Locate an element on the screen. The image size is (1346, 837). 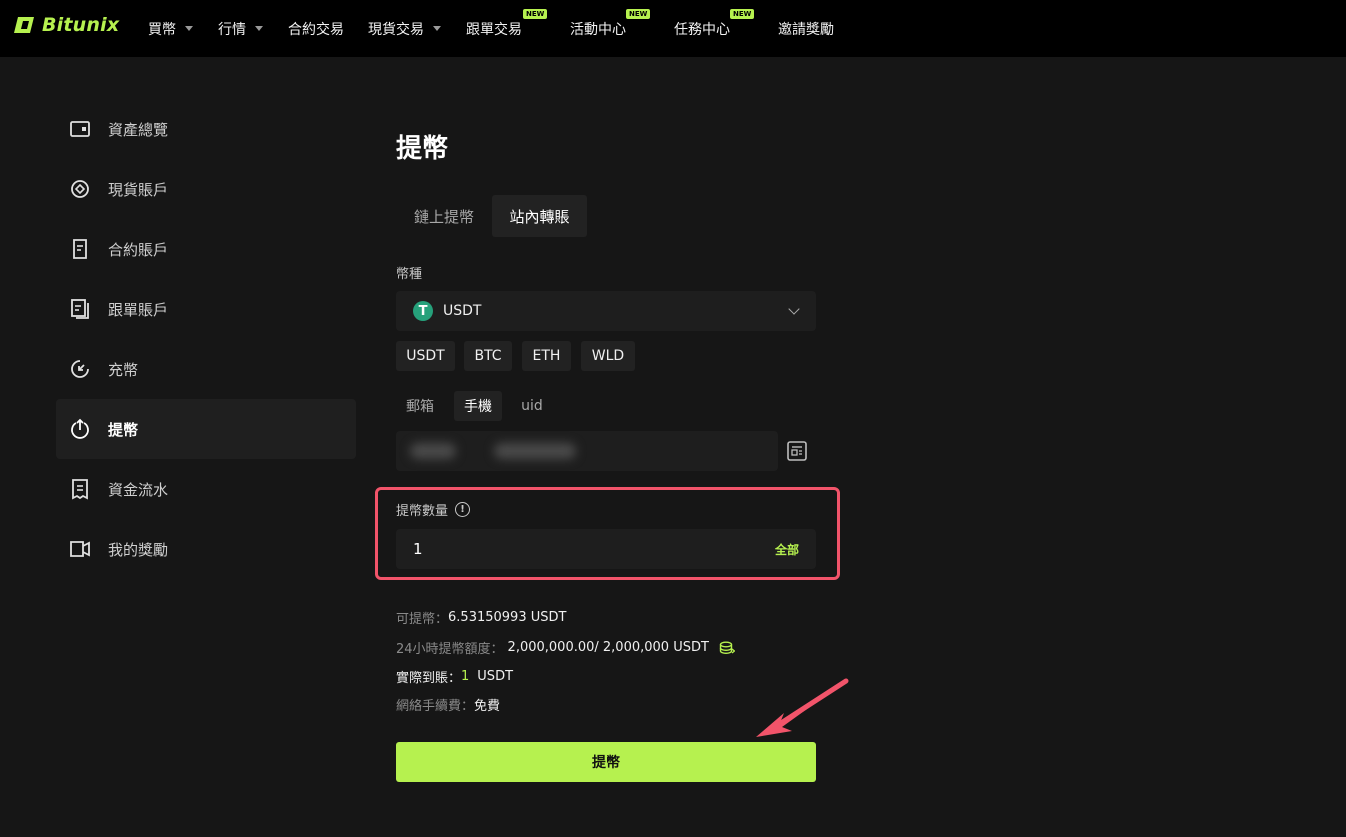
sidebar-item-label: 我的獎勵 is located at coordinates (138, 549).